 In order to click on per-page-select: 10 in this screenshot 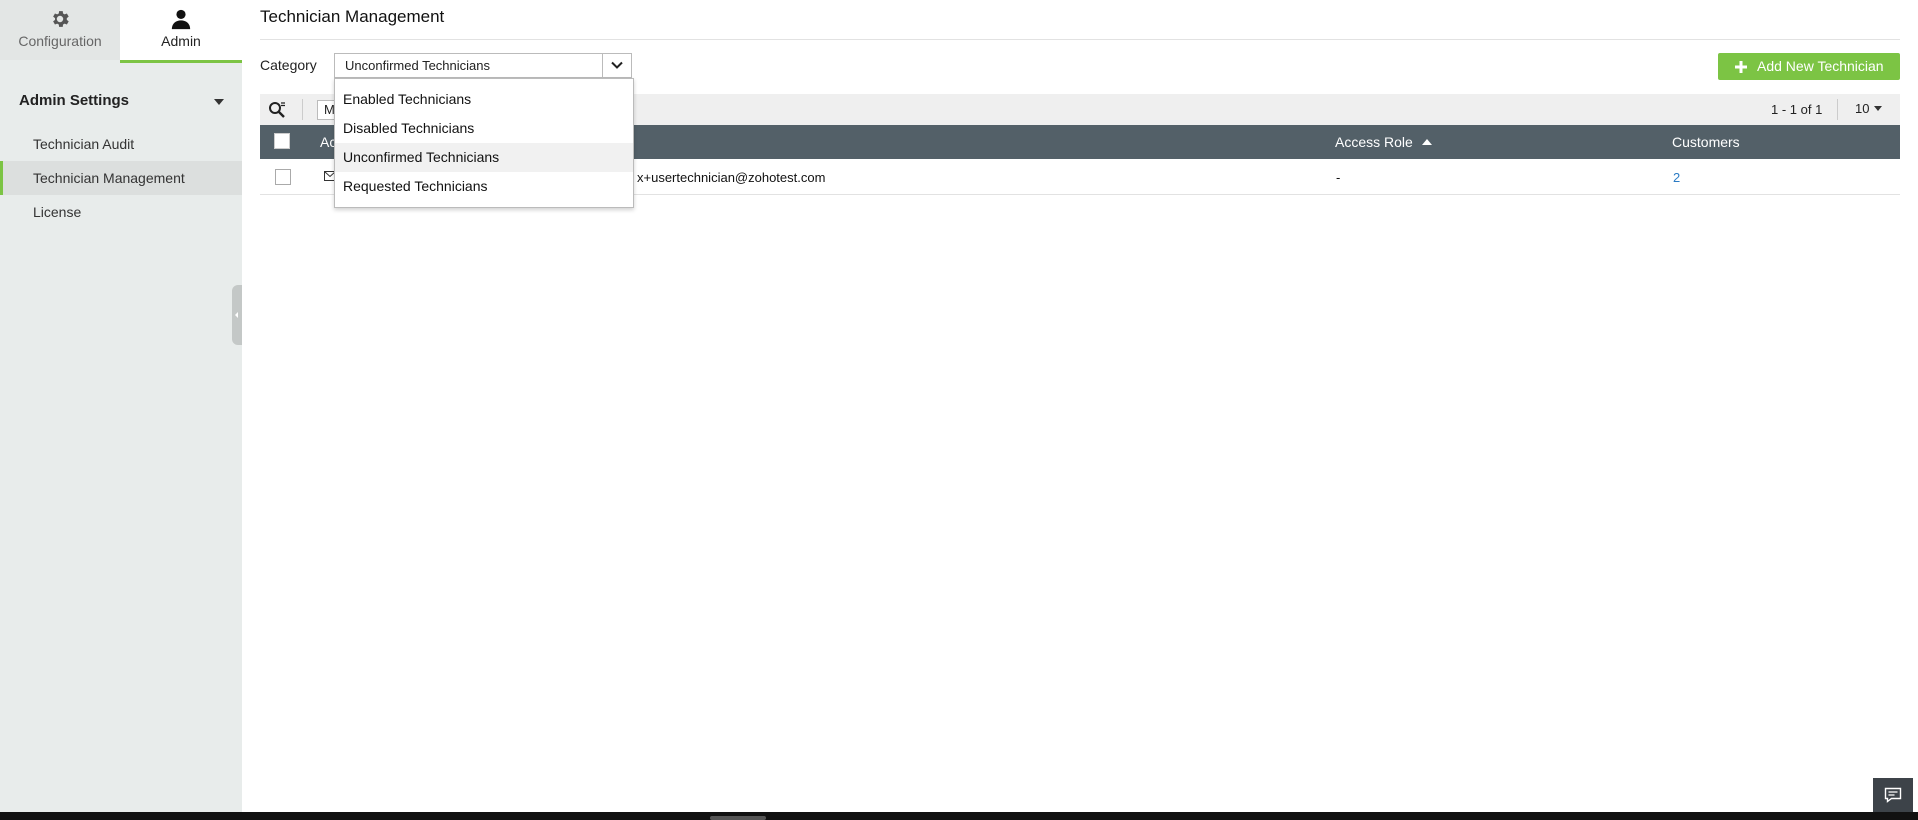, I will do `click(1869, 108)`.